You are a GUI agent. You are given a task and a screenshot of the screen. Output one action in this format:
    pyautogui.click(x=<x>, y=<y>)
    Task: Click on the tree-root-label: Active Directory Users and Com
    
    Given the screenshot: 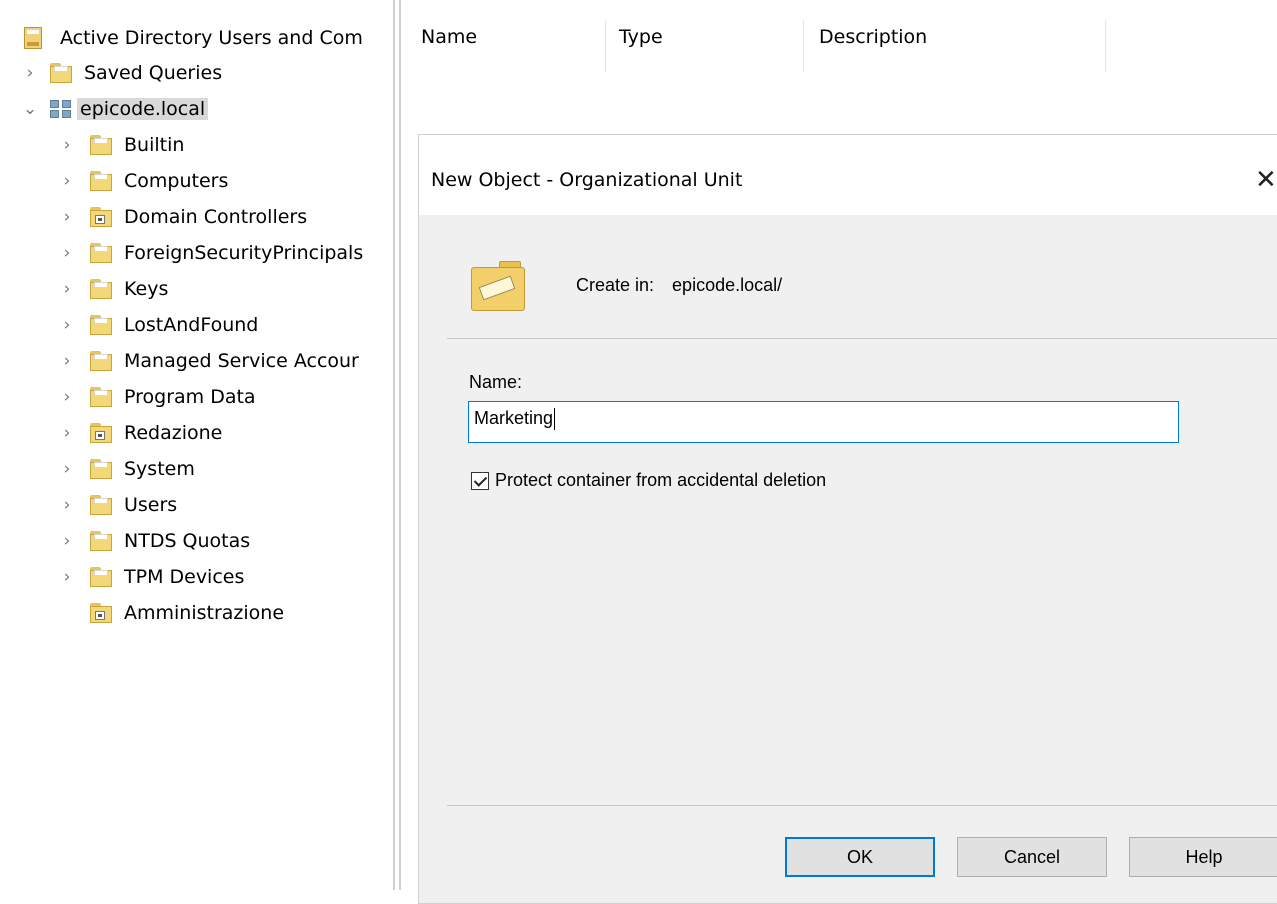 What is the action you would take?
    pyautogui.click(x=211, y=38)
    